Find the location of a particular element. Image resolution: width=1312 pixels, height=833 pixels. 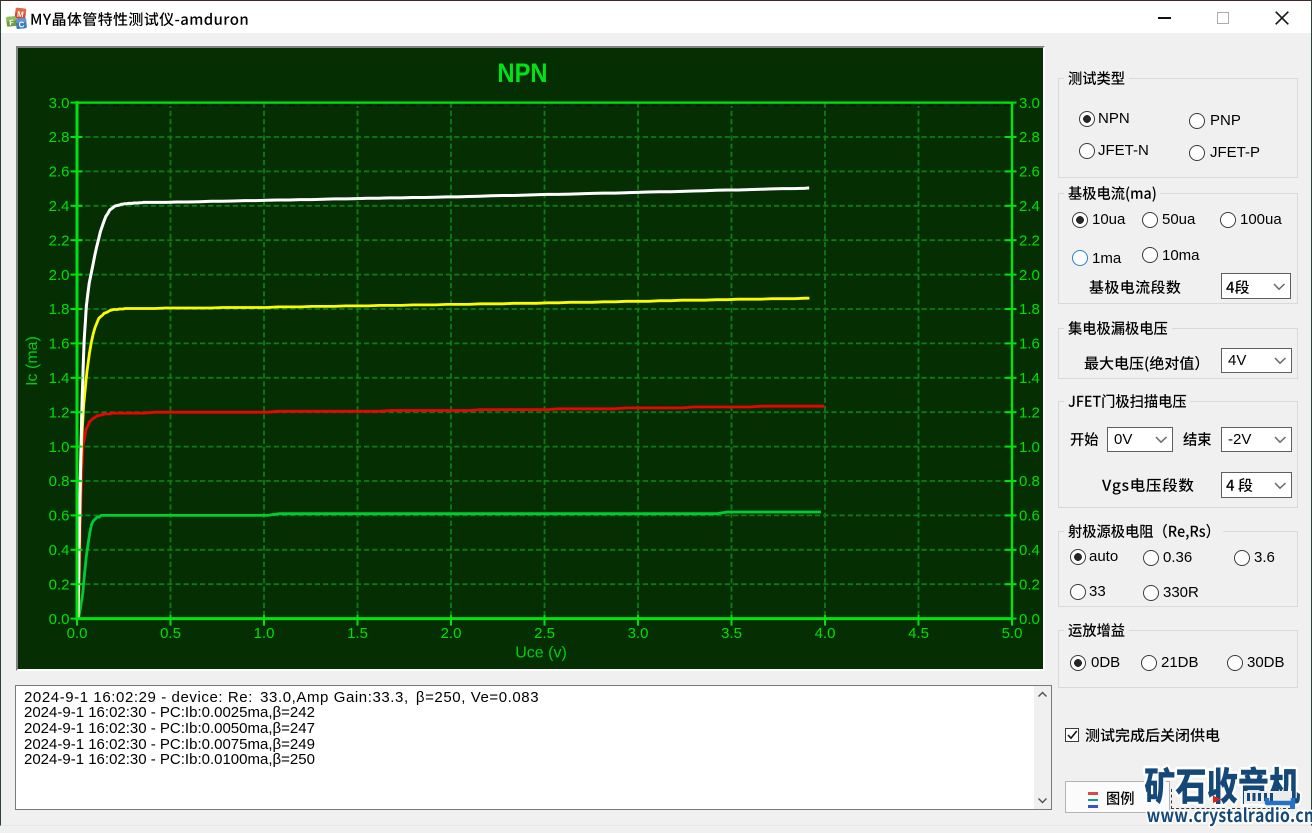

svg-text: 4.5 is located at coordinates (918, 633).